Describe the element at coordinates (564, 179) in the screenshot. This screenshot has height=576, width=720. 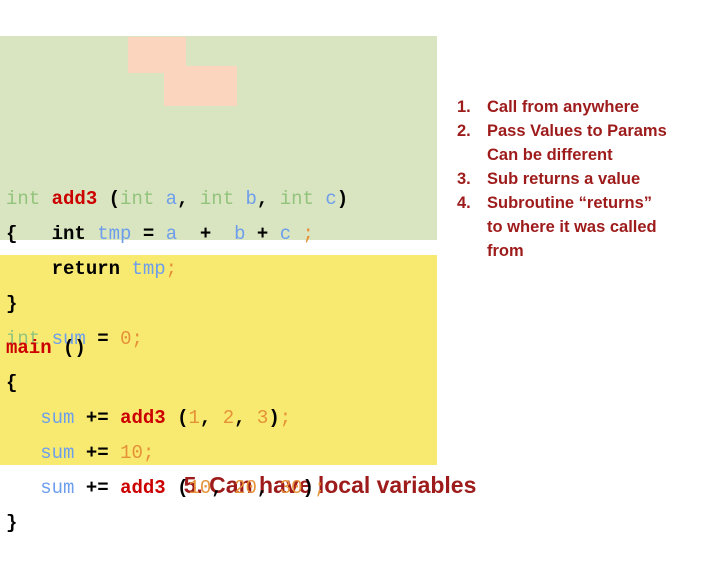
I see `note-label: Sub returns a value` at that location.